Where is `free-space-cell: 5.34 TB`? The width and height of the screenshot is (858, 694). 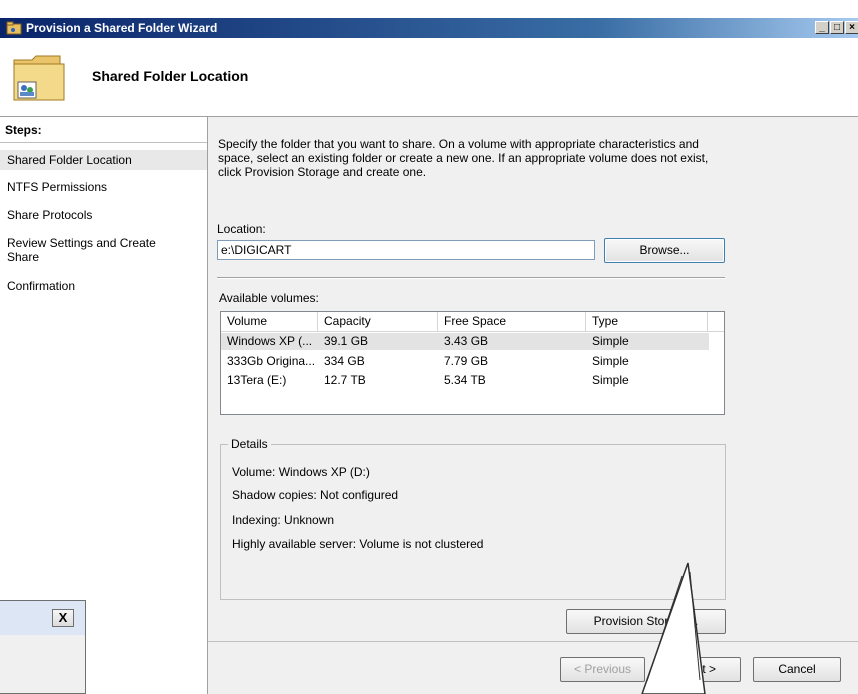 free-space-cell: 5.34 TB is located at coordinates (465, 380).